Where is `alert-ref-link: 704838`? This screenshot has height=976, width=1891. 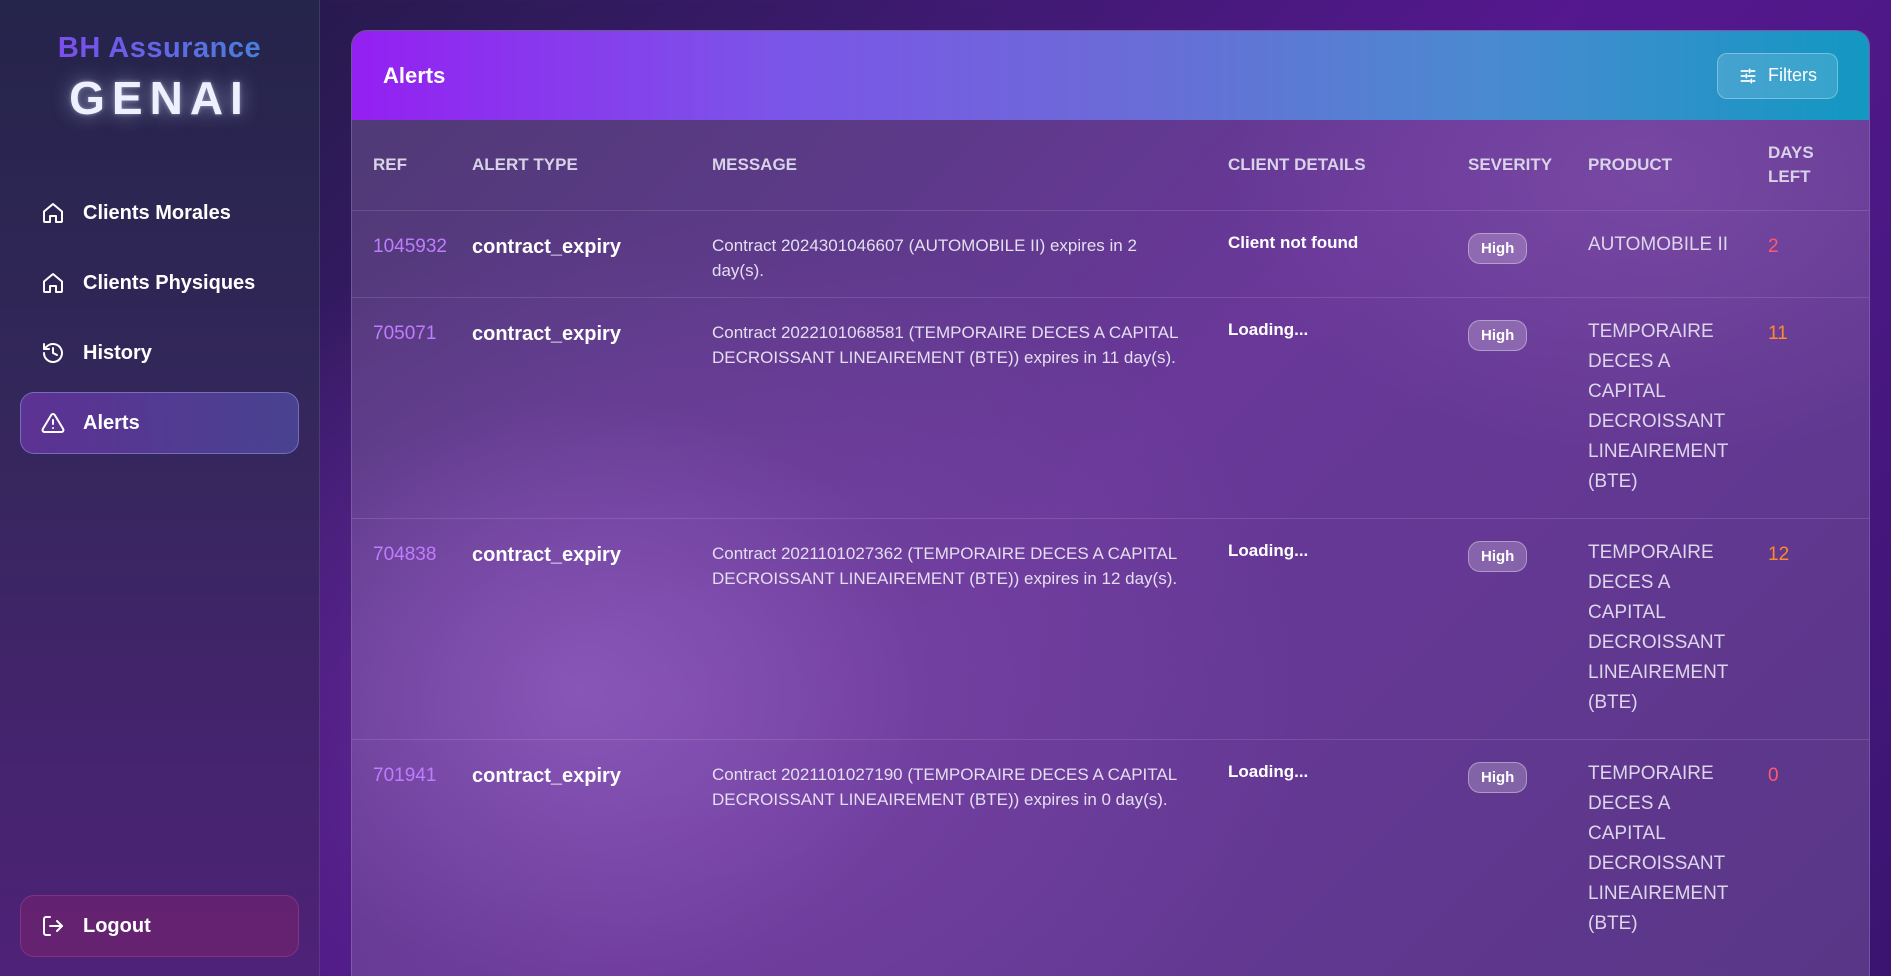
alert-ref-link: 704838 is located at coordinates (401, 628).